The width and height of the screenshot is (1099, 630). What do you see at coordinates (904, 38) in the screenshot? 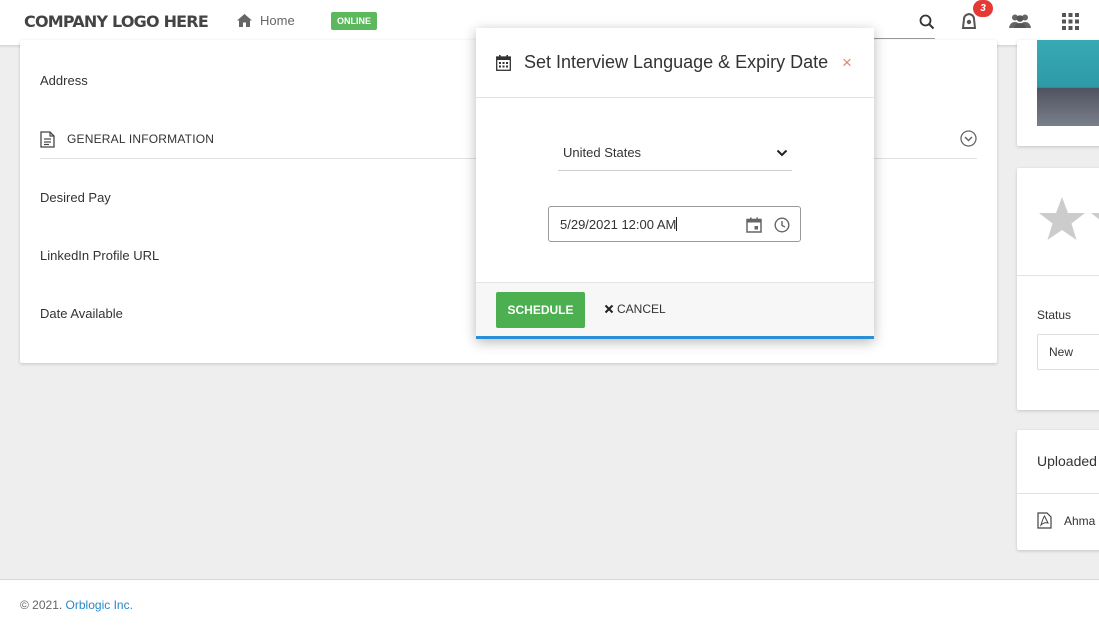
I see `search-input` at bounding box center [904, 38].